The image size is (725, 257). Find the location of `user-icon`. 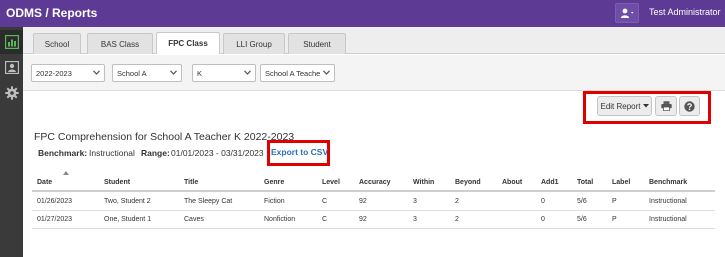

user-icon is located at coordinates (627, 13).